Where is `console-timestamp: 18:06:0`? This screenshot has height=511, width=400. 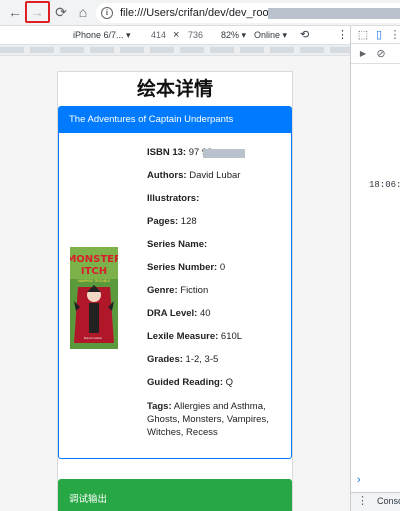 console-timestamp: 18:06:0 is located at coordinates (384, 185).